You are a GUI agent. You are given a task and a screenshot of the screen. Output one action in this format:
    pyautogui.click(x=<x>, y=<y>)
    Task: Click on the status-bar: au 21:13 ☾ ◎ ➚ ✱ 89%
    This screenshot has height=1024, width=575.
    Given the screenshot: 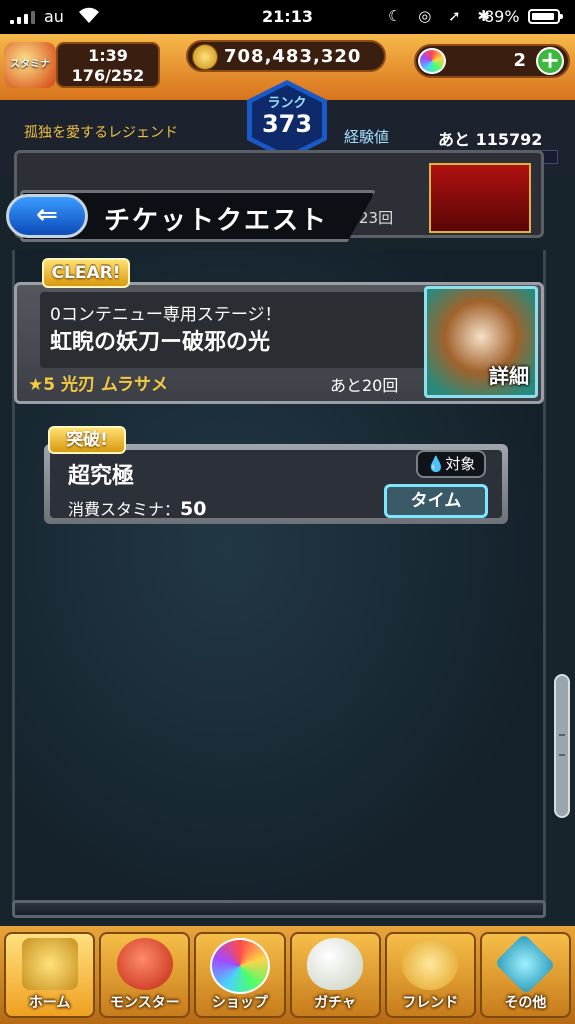 What is the action you would take?
    pyautogui.click(x=287, y=17)
    